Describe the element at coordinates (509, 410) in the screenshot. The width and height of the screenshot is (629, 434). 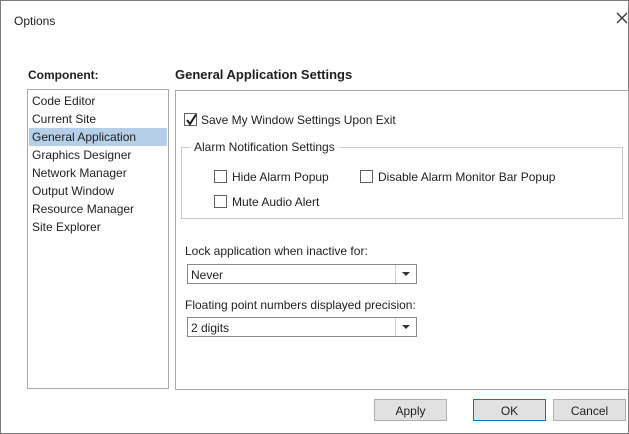
I see `ok-button: OK` at that location.